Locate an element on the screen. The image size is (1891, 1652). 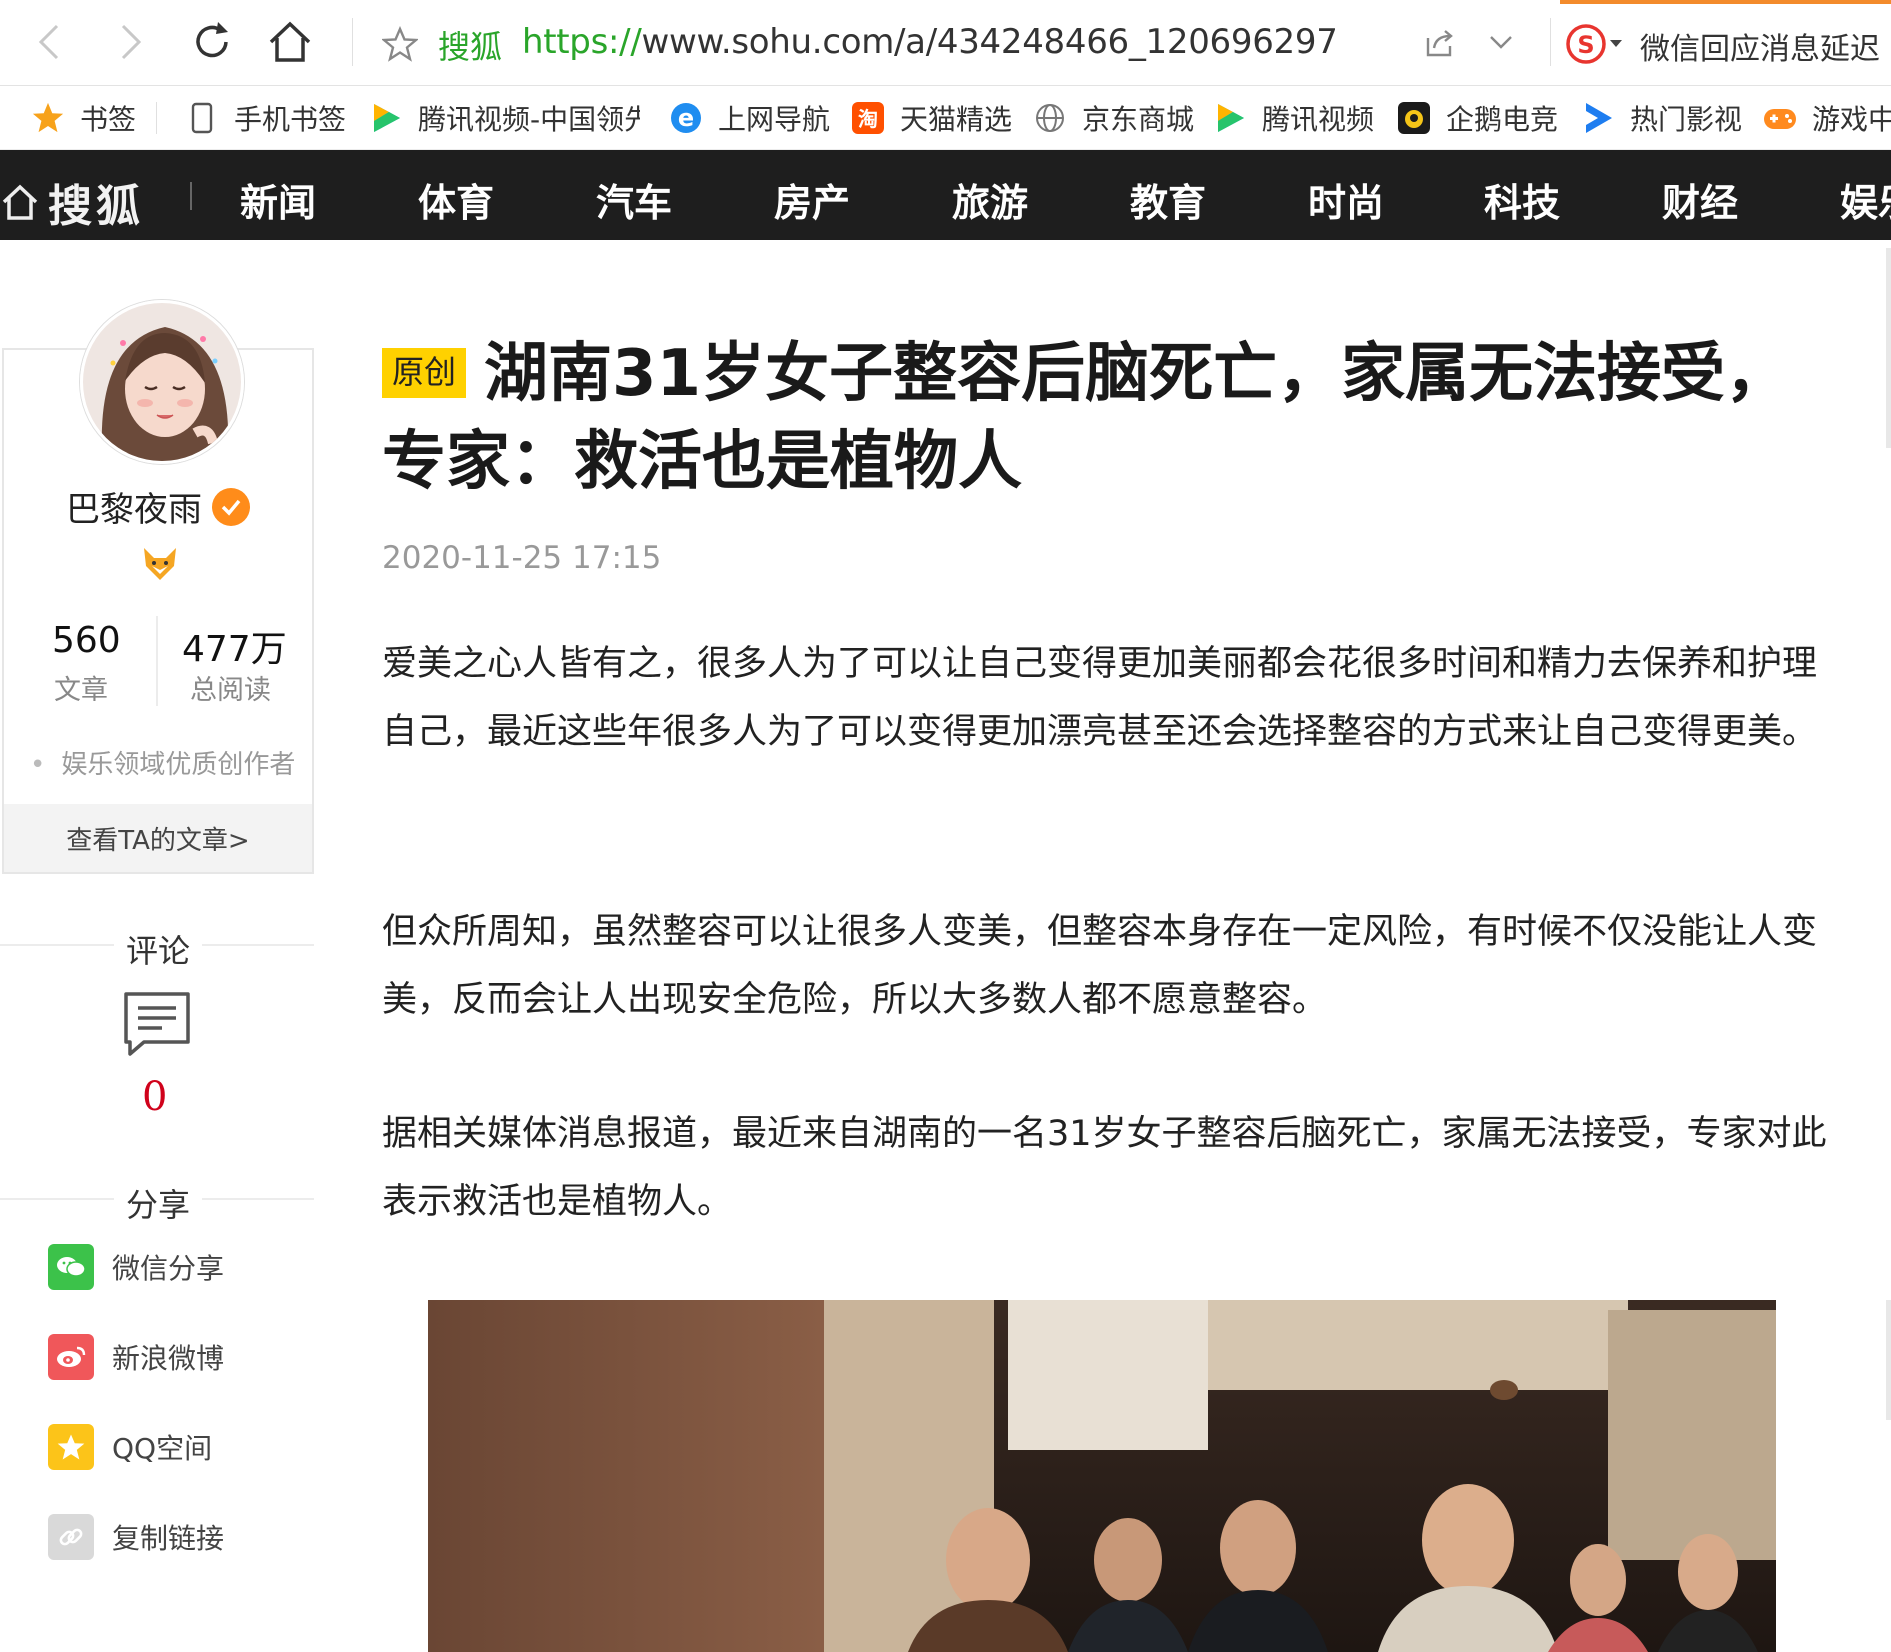
share-qzone-button: QQ空间 is located at coordinates (130, 1447).